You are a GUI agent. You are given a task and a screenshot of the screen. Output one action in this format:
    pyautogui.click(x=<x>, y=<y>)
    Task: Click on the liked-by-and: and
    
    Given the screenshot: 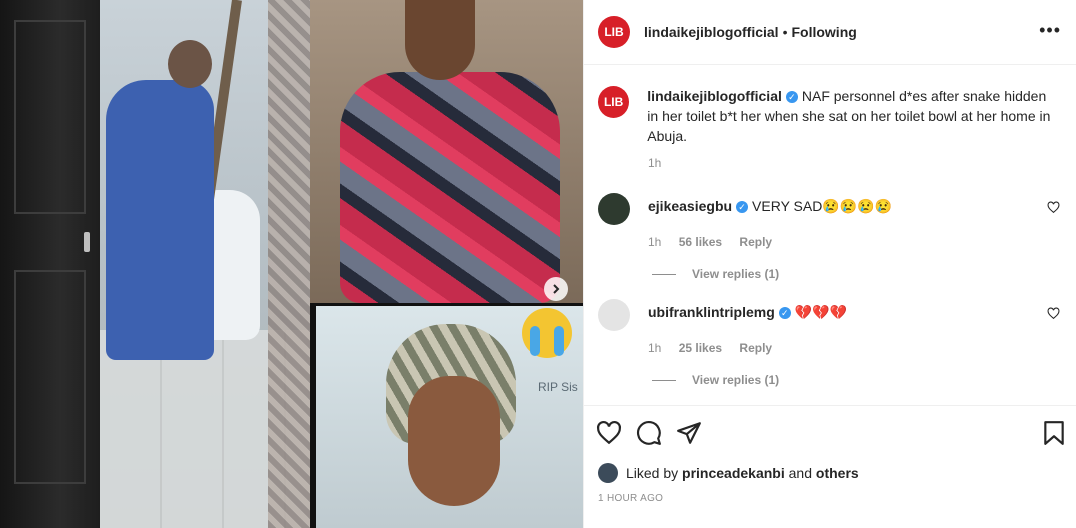 What is the action you would take?
    pyautogui.click(x=800, y=473)
    